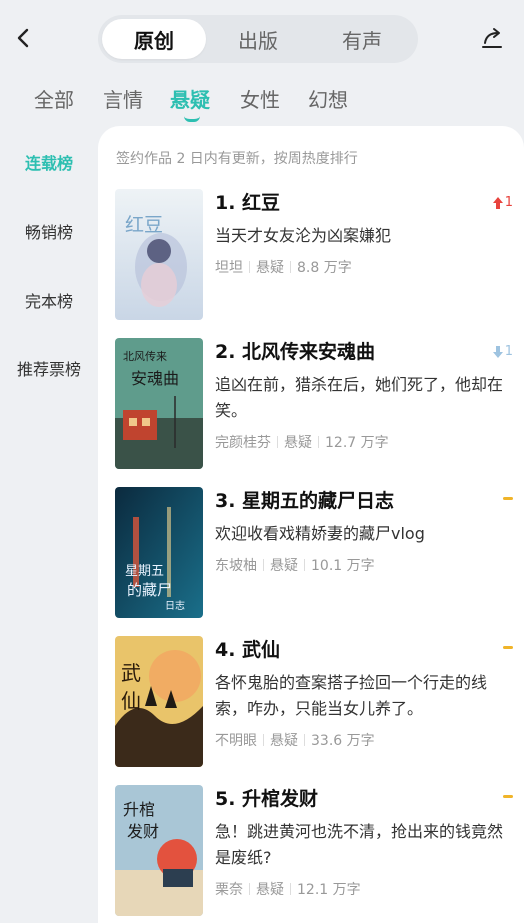 The height and width of the screenshot is (923, 524). What do you see at coordinates (357, 443) in the screenshot?
I see `book-heat: 12.7 万字` at bounding box center [357, 443].